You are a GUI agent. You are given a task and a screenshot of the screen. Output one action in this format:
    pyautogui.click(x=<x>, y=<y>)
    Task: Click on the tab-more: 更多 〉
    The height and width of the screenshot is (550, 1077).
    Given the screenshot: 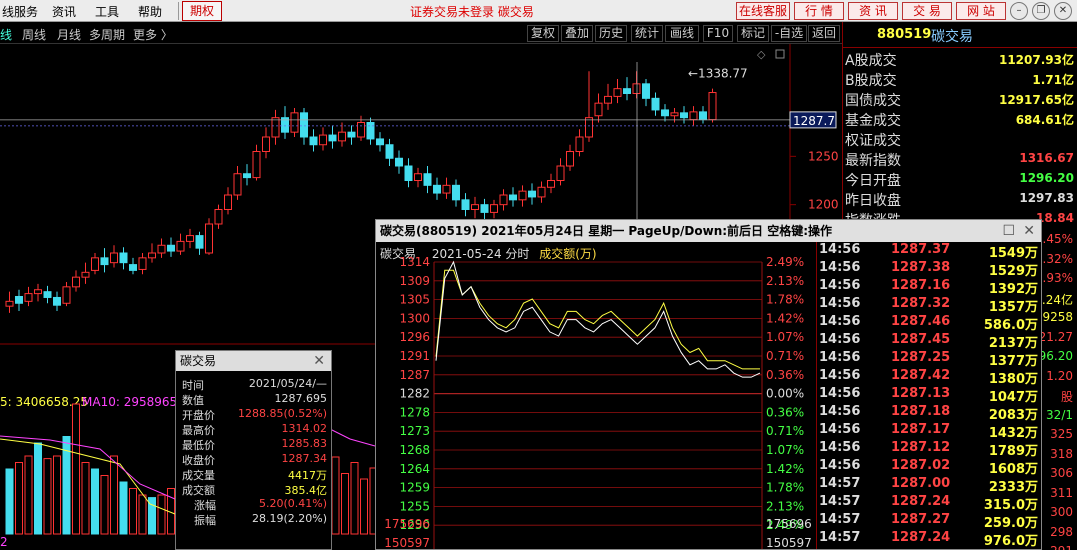 What is the action you would take?
    pyautogui.click(x=153, y=34)
    